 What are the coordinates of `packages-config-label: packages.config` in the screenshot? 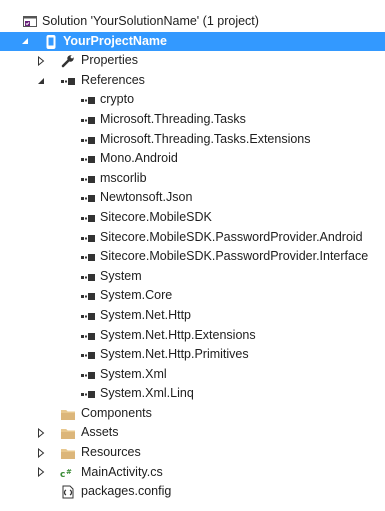 It's located at (126, 491).